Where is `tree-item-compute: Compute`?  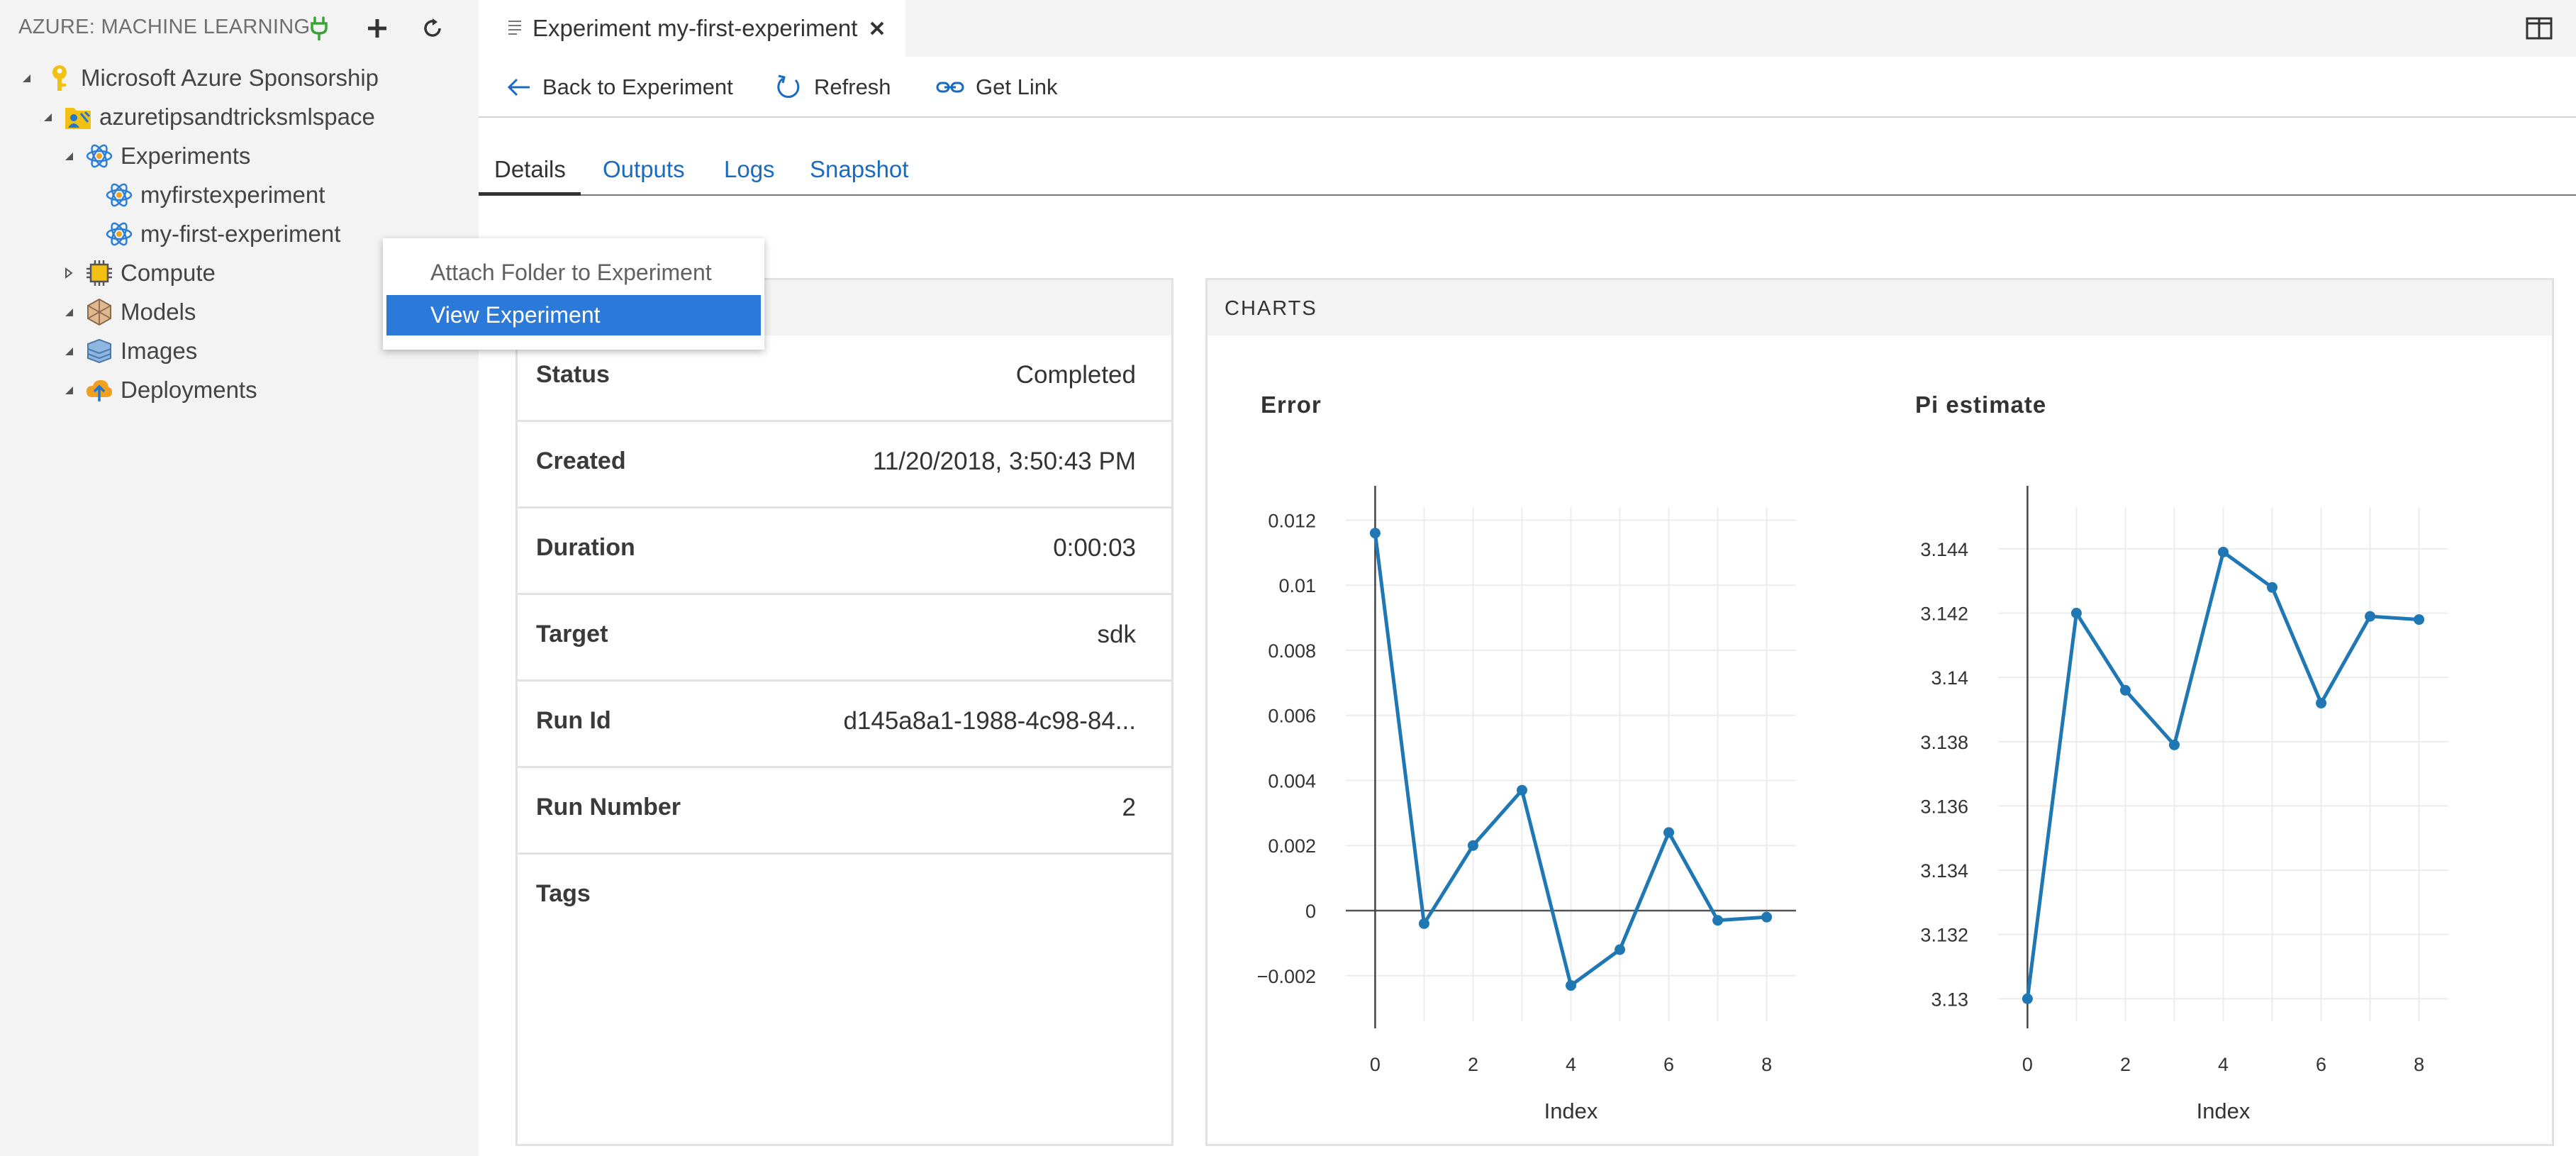 tree-item-compute: Compute is located at coordinates (138, 273).